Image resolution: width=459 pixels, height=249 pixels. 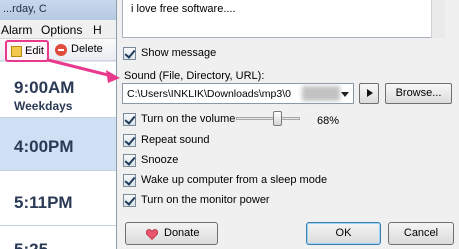 I want to click on delete-label: Delete, so click(x=87, y=49).